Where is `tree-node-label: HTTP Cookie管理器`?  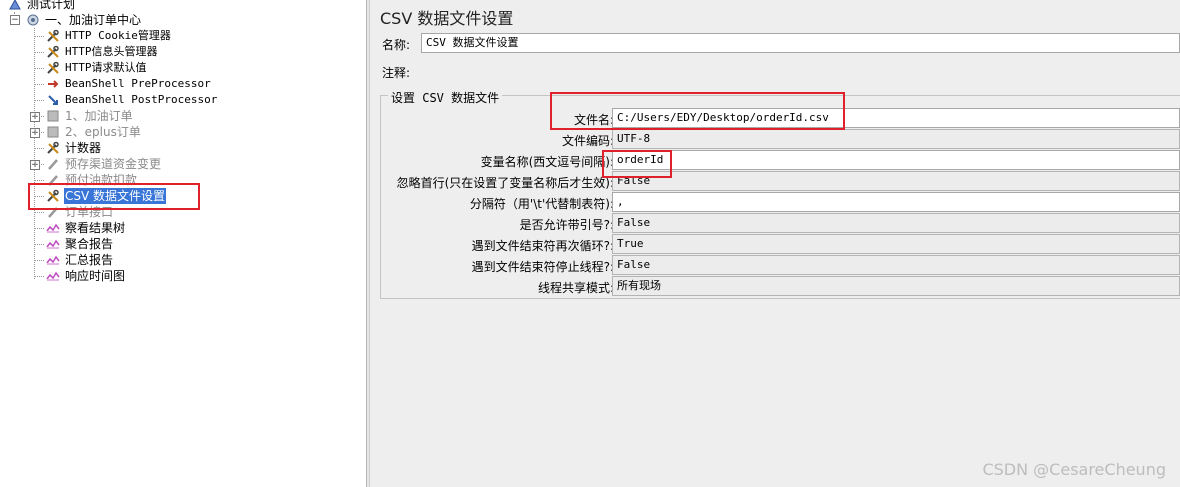
tree-node-label: HTTP Cookie管理器 is located at coordinates (118, 35).